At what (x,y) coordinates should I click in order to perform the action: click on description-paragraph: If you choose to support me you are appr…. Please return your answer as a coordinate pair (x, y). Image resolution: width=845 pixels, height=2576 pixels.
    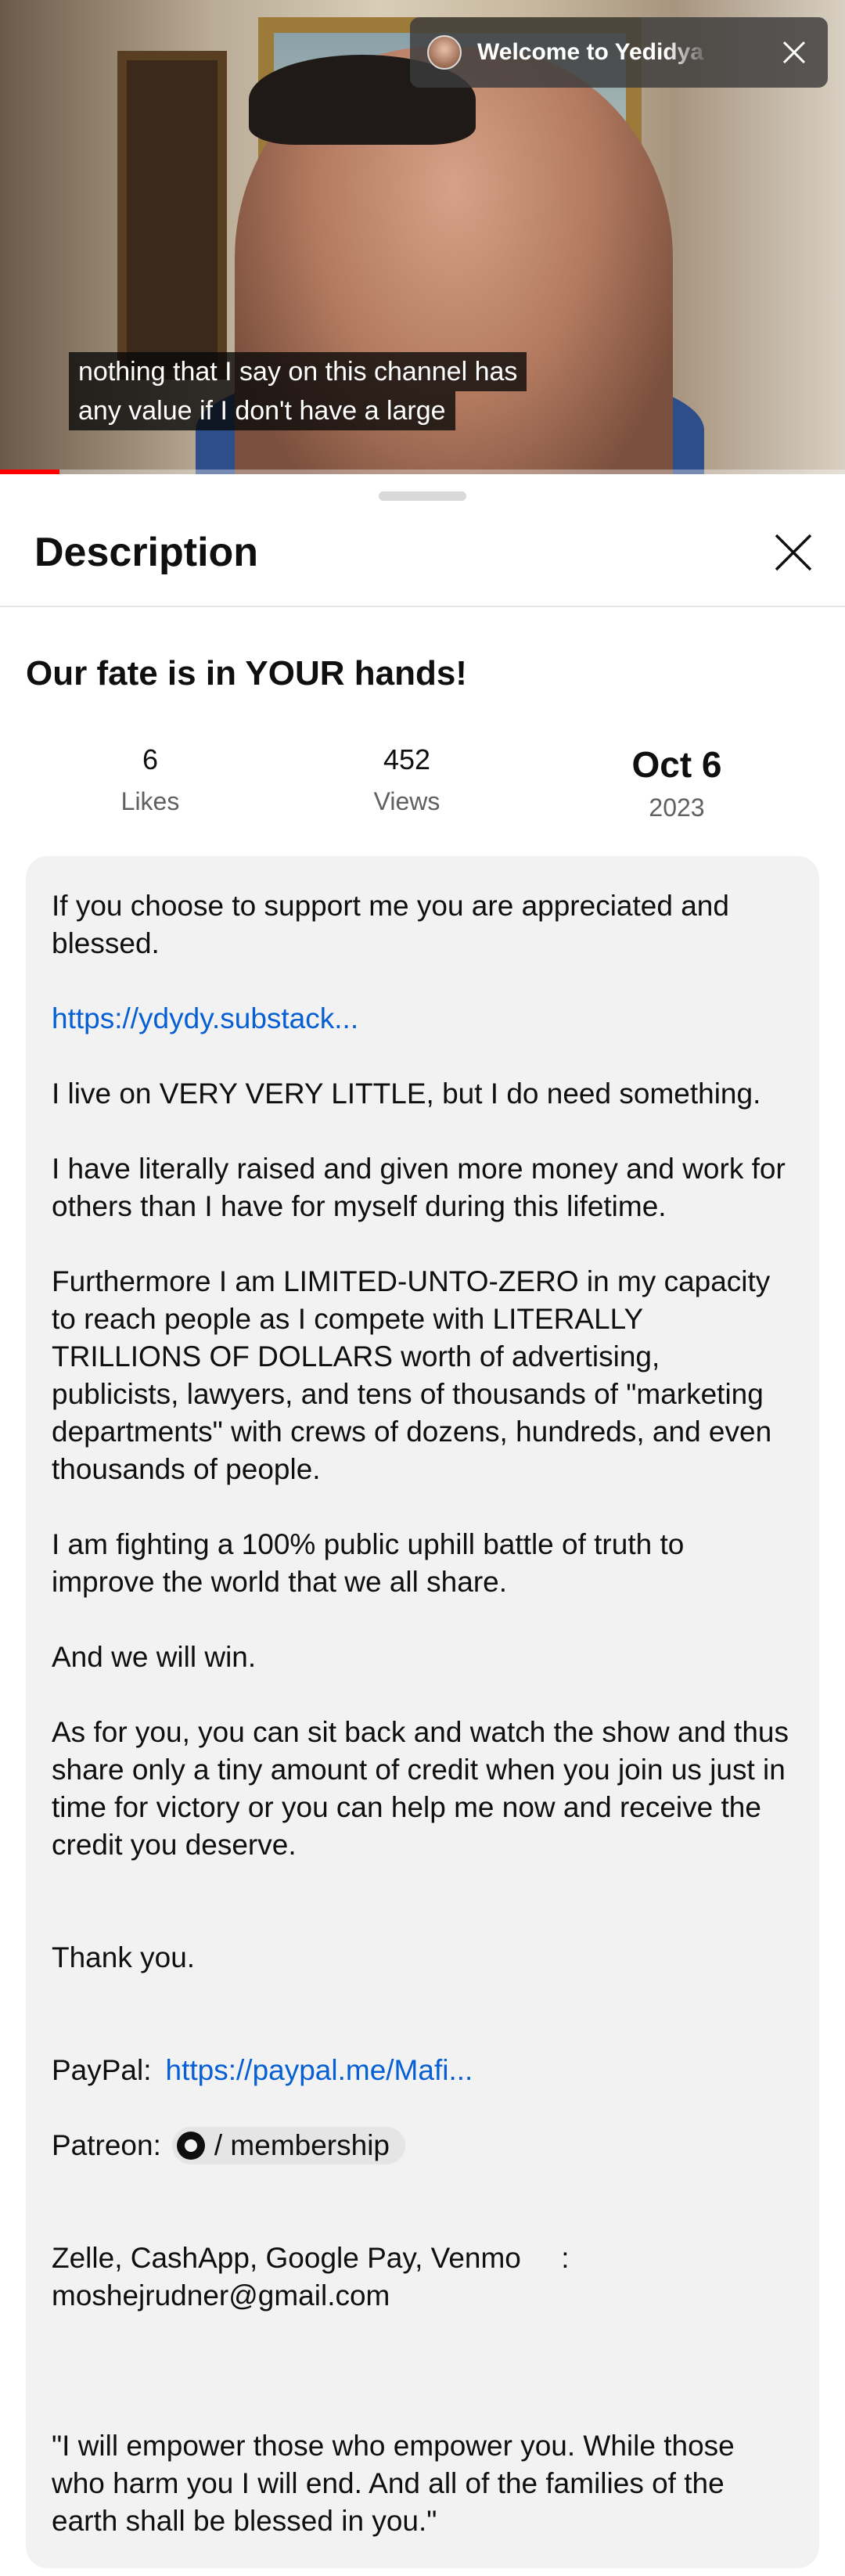
    Looking at the image, I should click on (391, 924).